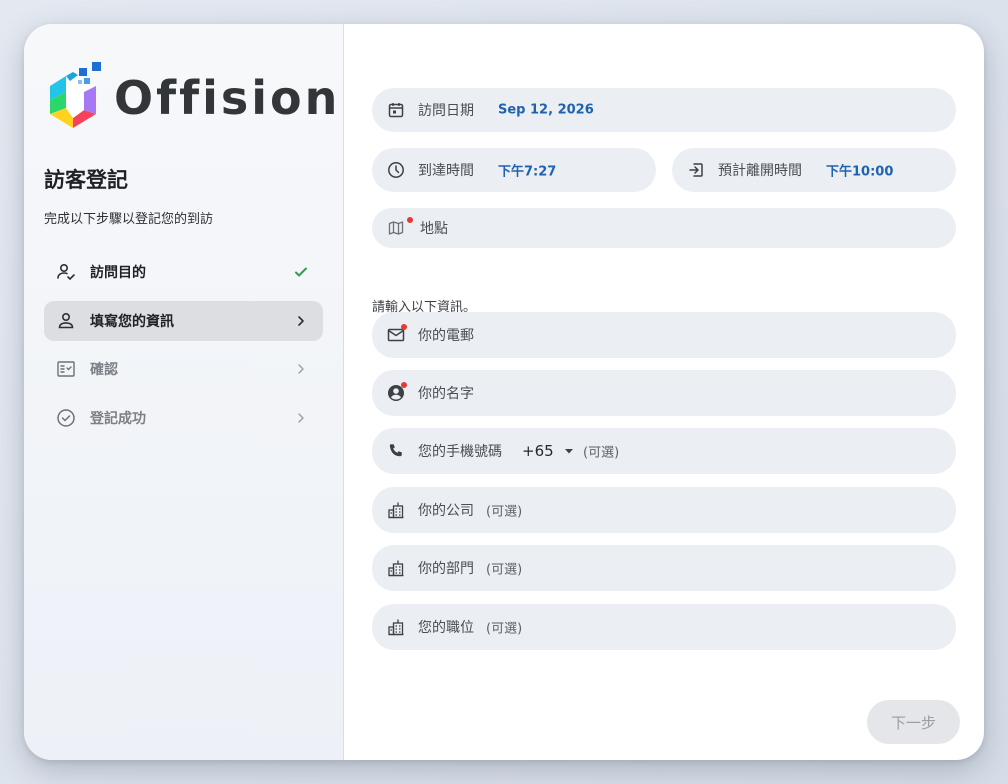  Describe the element at coordinates (118, 418) in the screenshot. I see `step-label: 登記成功` at that location.